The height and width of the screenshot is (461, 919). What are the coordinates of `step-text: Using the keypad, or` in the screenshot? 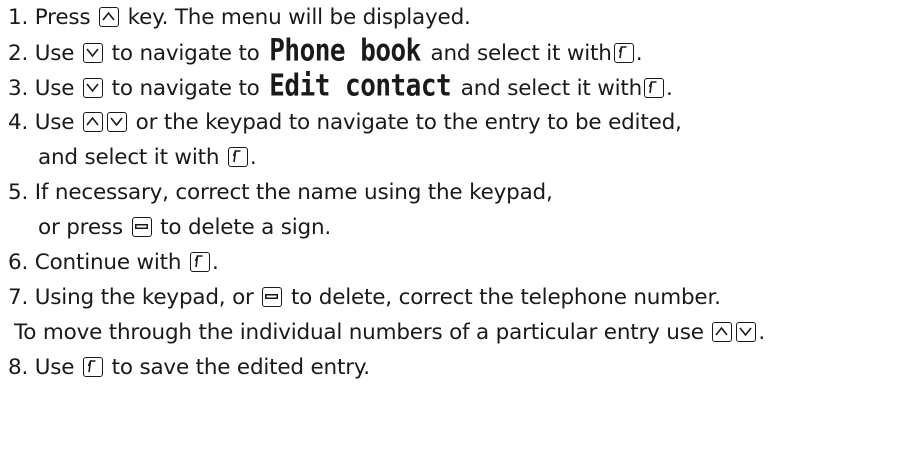 It's located at (144, 297).